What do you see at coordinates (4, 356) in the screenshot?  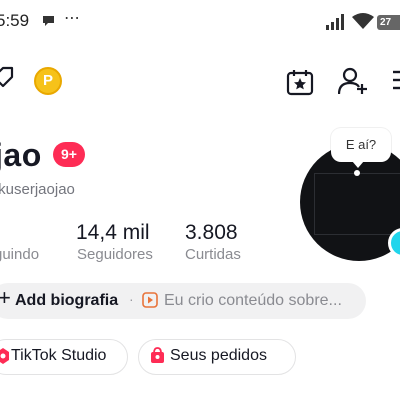 I see `tiktok-studio-icon` at bounding box center [4, 356].